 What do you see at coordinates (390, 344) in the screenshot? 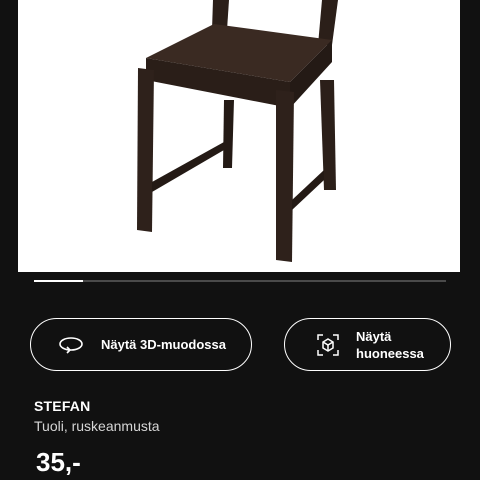
I see `view-in-room-label: Näytä huoneessa` at bounding box center [390, 344].